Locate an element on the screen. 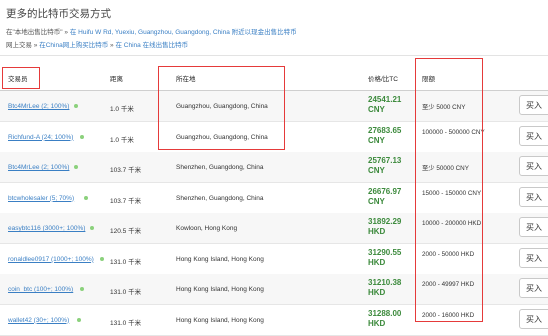 Image resolution: width=548 pixels, height=336 pixels. price-cell: 31290.55 HKD is located at coordinates (385, 257).